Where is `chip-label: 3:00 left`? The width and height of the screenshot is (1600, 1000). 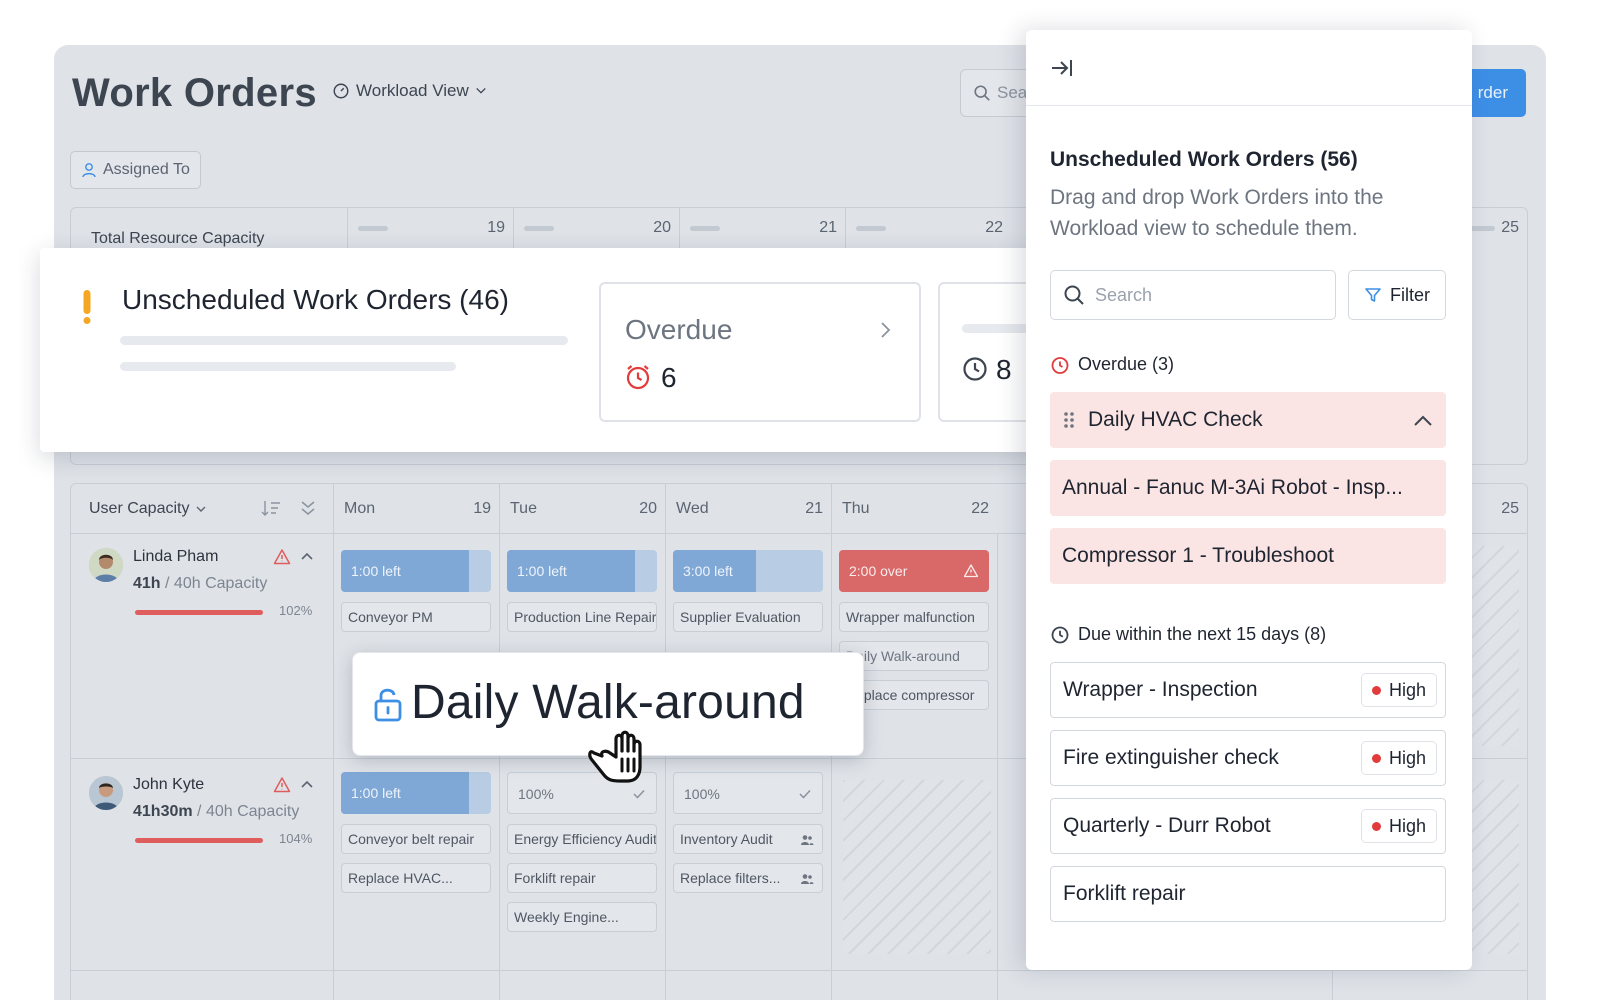 chip-label: 3:00 left is located at coordinates (708, 571).